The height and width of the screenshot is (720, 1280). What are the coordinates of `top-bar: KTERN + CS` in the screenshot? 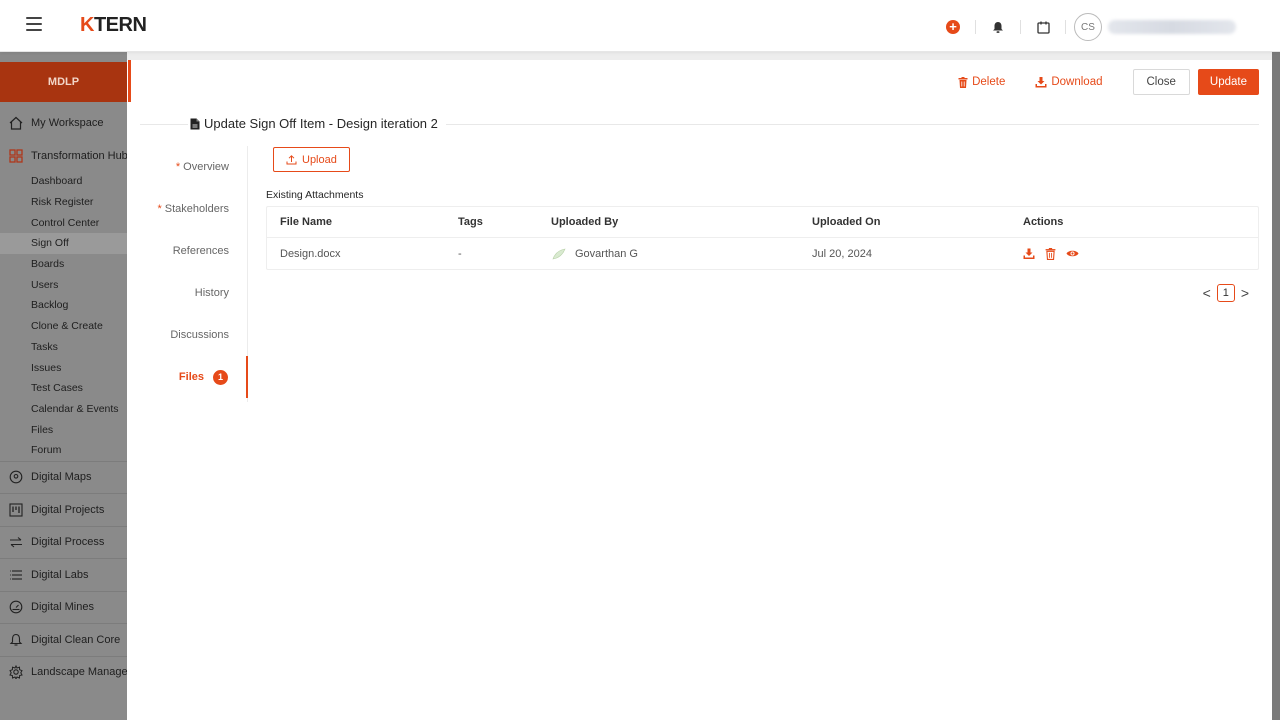 It's located at (640, 26).